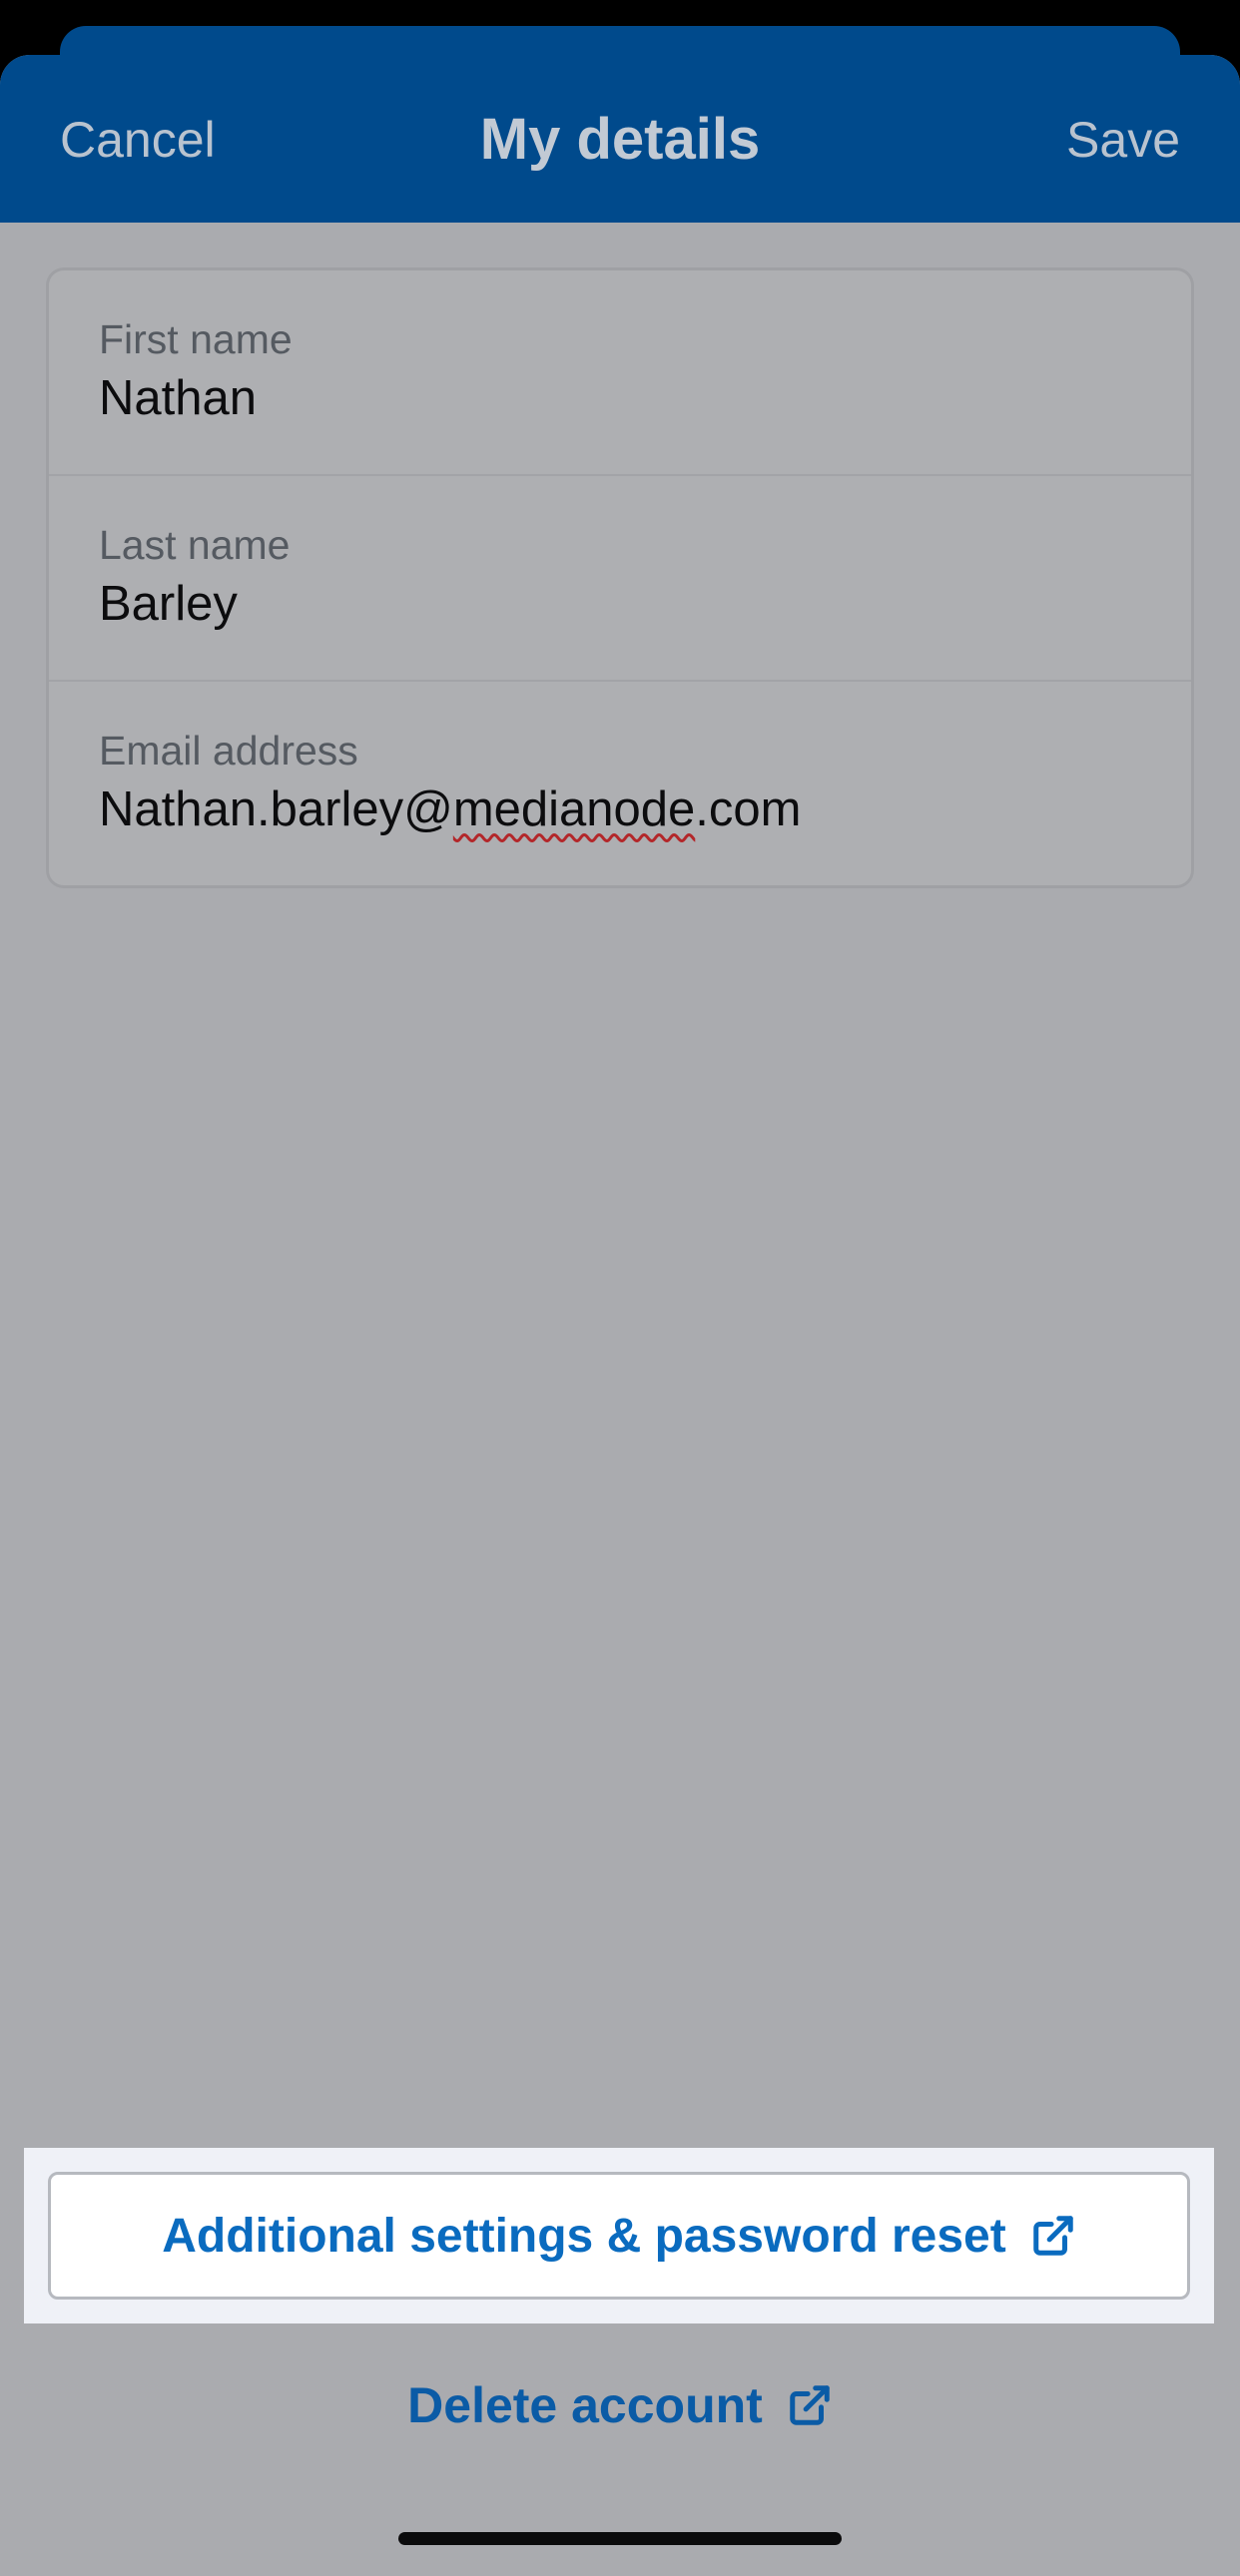 The width and height of the screenshot is (1240, 2576). I want to click on navbar: Cancel My details Save, so click(620, 139).